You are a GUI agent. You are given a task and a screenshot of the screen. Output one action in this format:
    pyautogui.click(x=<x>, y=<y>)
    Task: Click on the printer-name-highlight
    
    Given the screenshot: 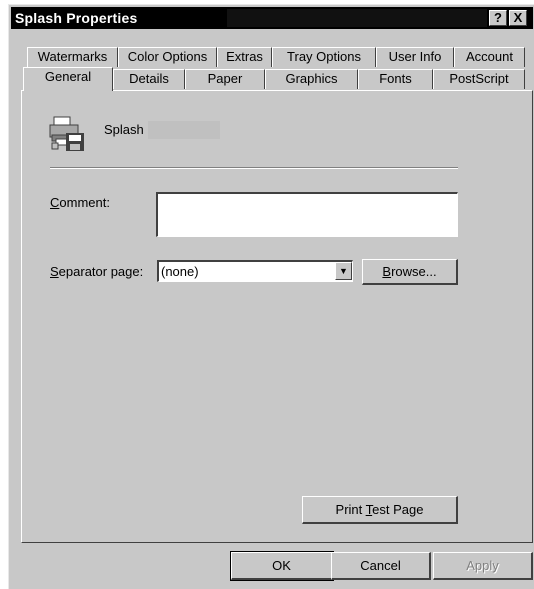 What is the action you would take?
    pyautogui.click(x=184, y=130)
    